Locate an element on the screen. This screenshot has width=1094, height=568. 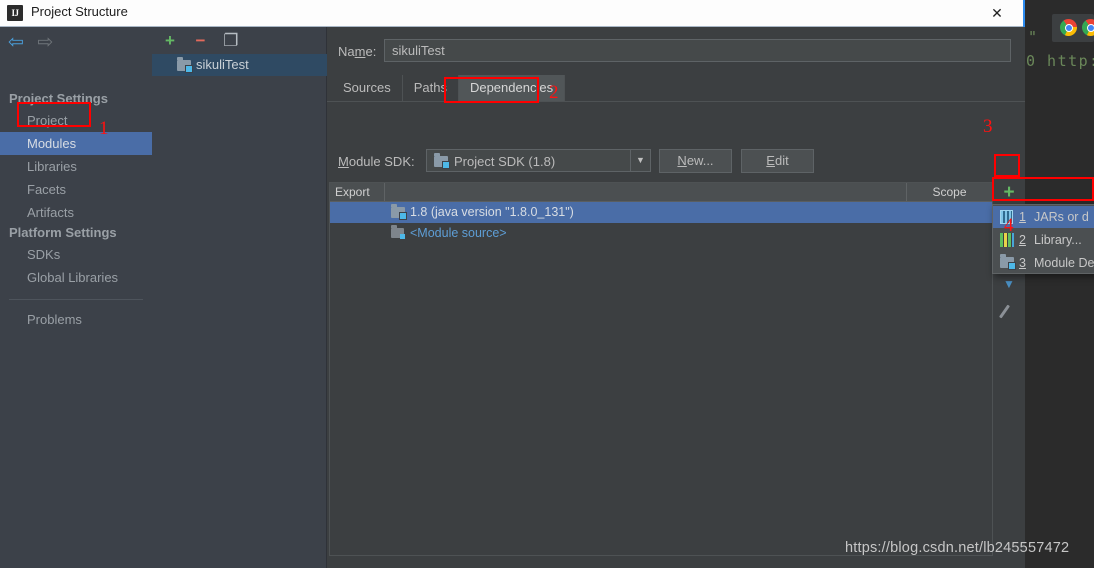
add-dependency-button: + is located at coordinates (1009, 193).